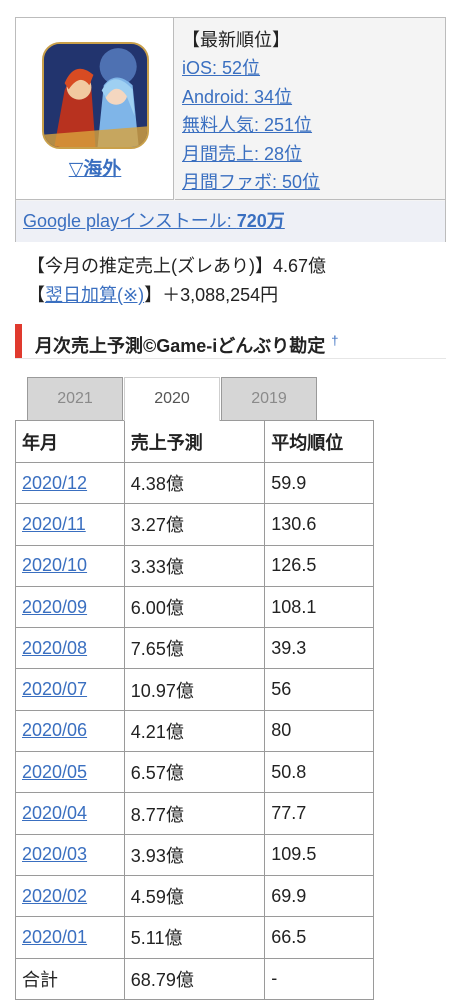  I want to click on sales-cell: 3.33億, so click(194, 565).